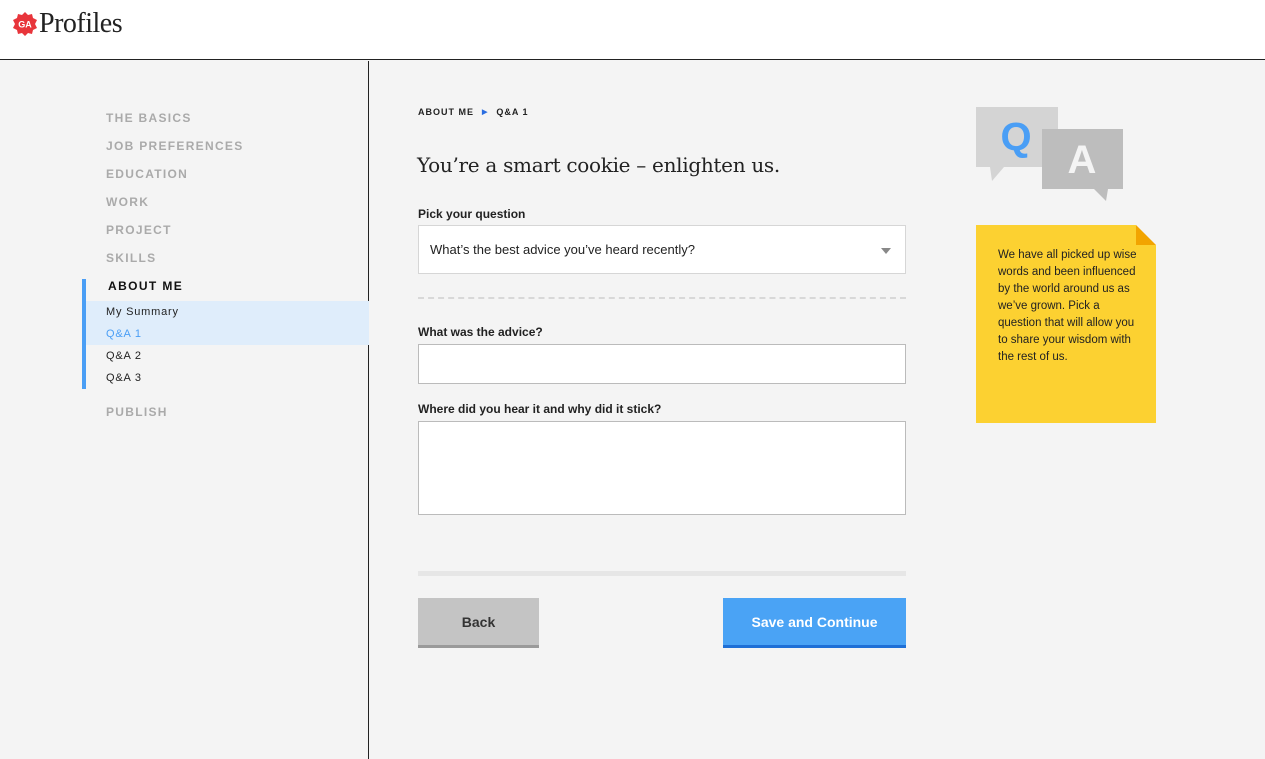 This screenshot has width=1265, height=759. Describe the element at coordinates (512, 112) in the screenshot. I see `breadcrumb-current: Q&A 1` at that location.